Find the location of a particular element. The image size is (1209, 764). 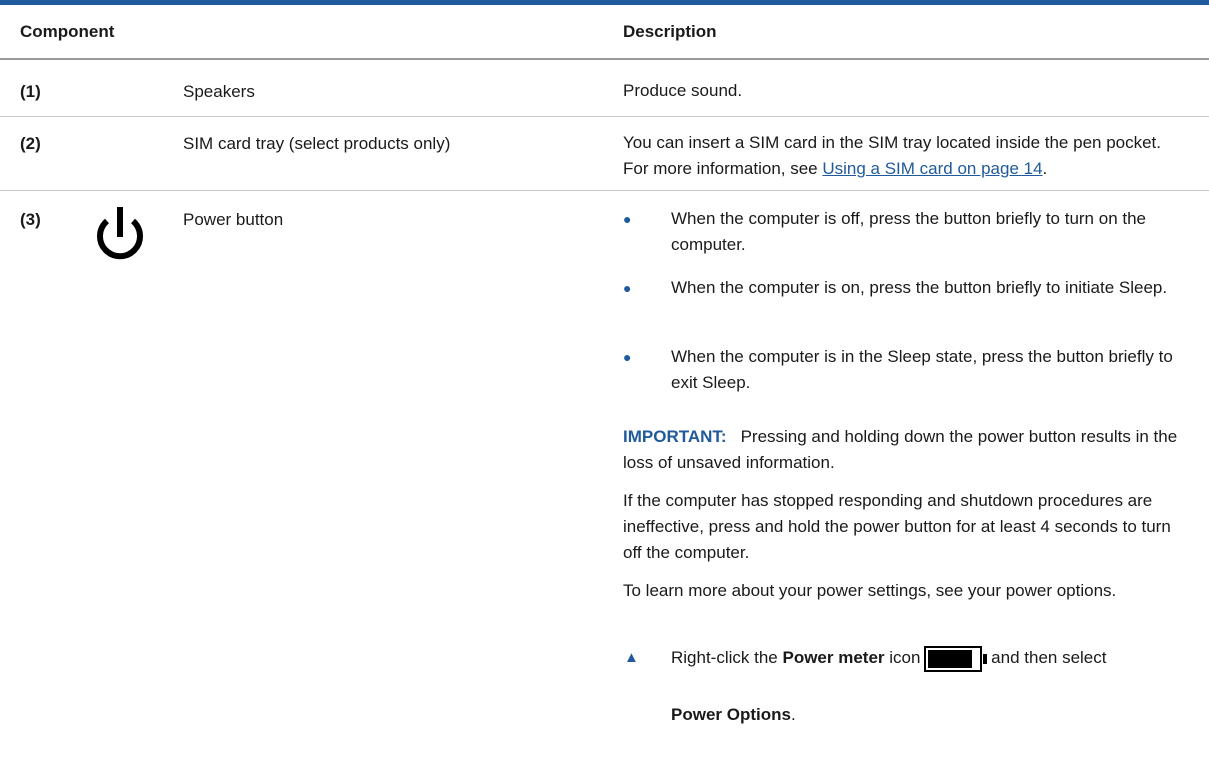

column-header-description: Description is located at coordinates (670, 31).